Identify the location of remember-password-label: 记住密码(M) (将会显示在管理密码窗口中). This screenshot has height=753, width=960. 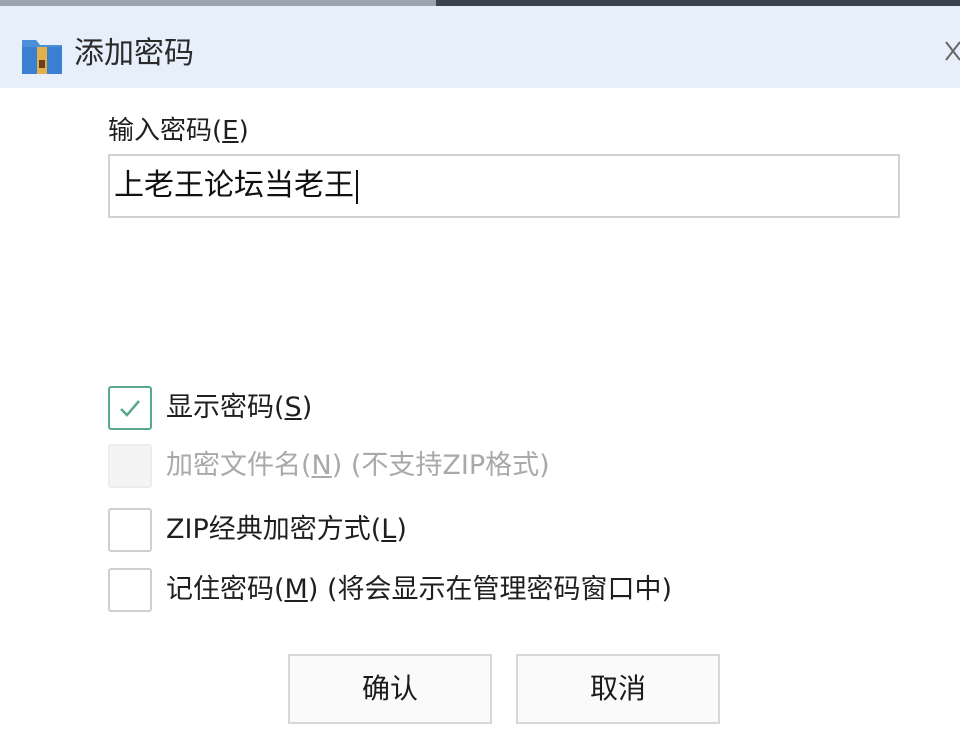
(419, 589).